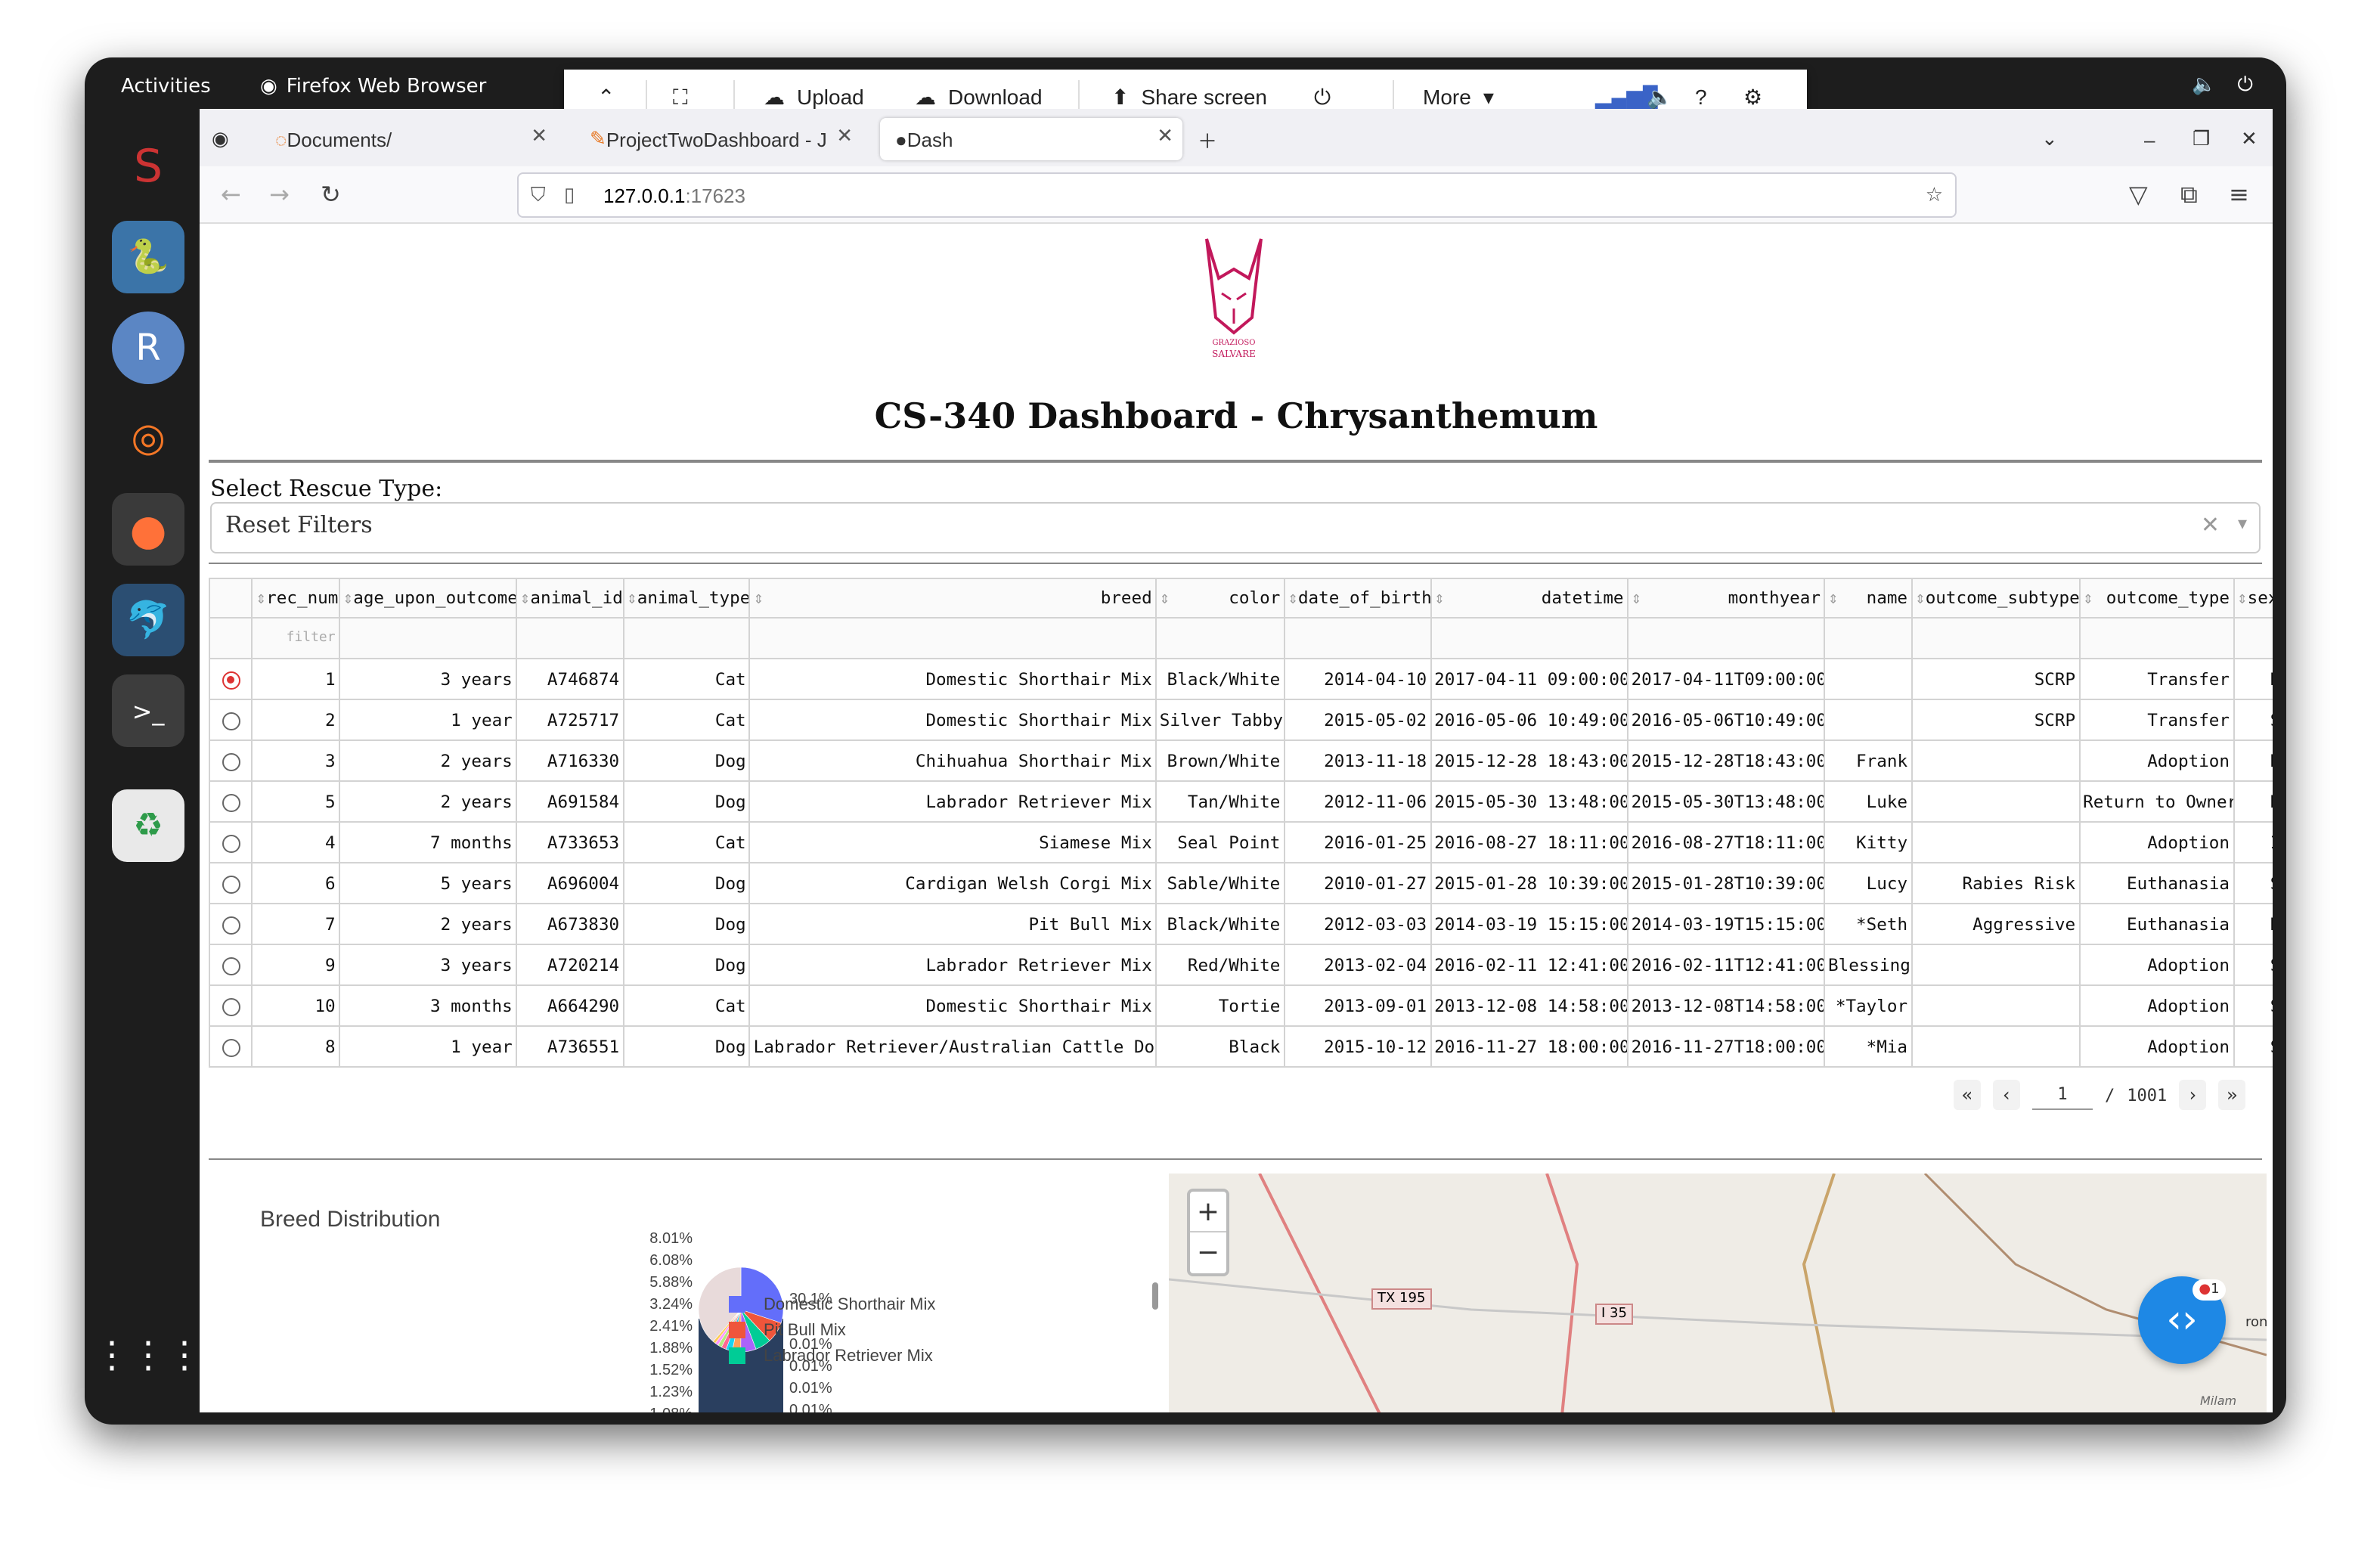  I want to click on column-header-date-of-birth: ⇕ date_of_birth, so click(1357, 598).